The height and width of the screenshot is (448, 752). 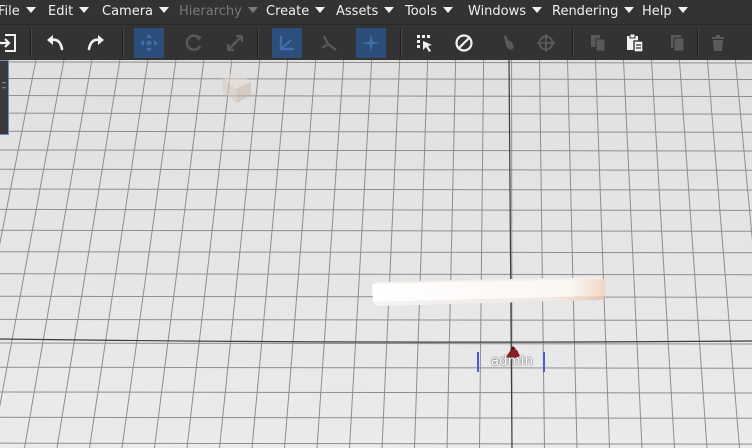 I want to click on menu-camera: Camera, so click(x=136, y=12).